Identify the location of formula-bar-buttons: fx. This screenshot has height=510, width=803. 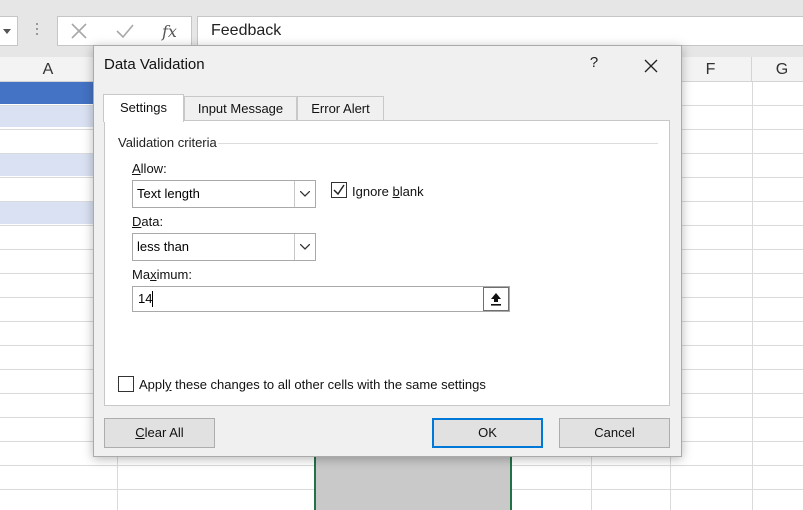
(124, 31).